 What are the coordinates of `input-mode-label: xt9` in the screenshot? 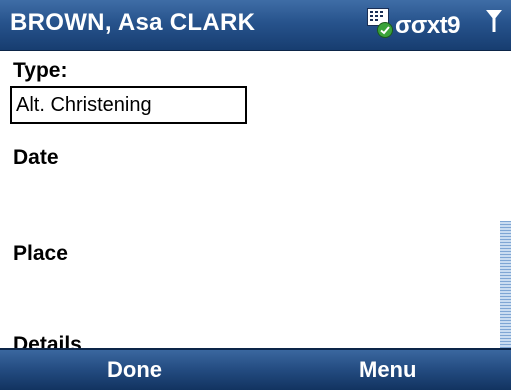 It's located at (443, 25).